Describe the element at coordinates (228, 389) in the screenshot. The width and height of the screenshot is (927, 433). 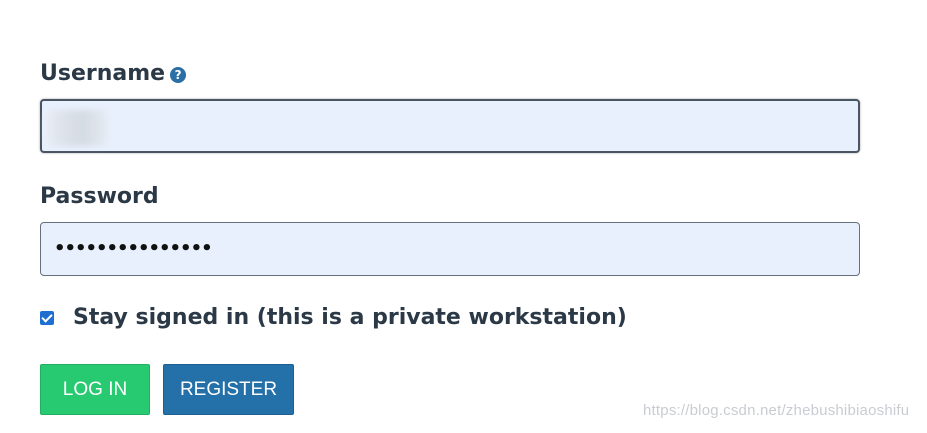
I see `register-button: REGISTER` at that location.